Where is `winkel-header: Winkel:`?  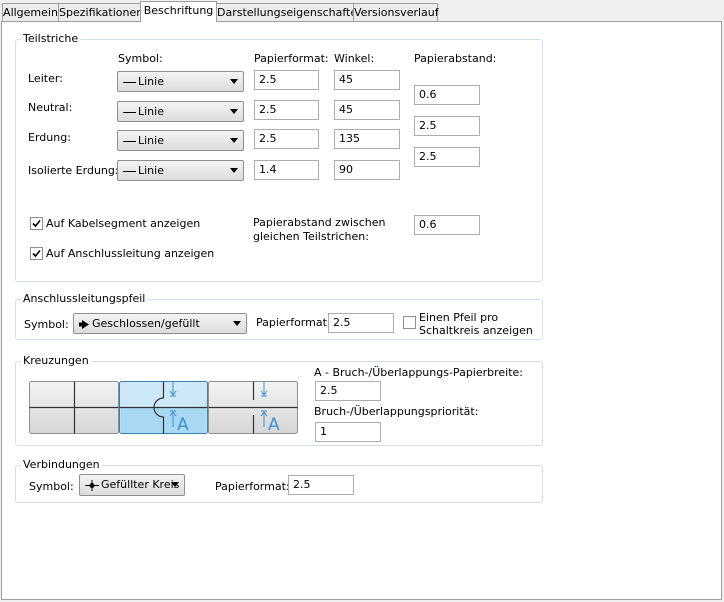 winkel-header: Winkel: is located at coordinates (354, 58).